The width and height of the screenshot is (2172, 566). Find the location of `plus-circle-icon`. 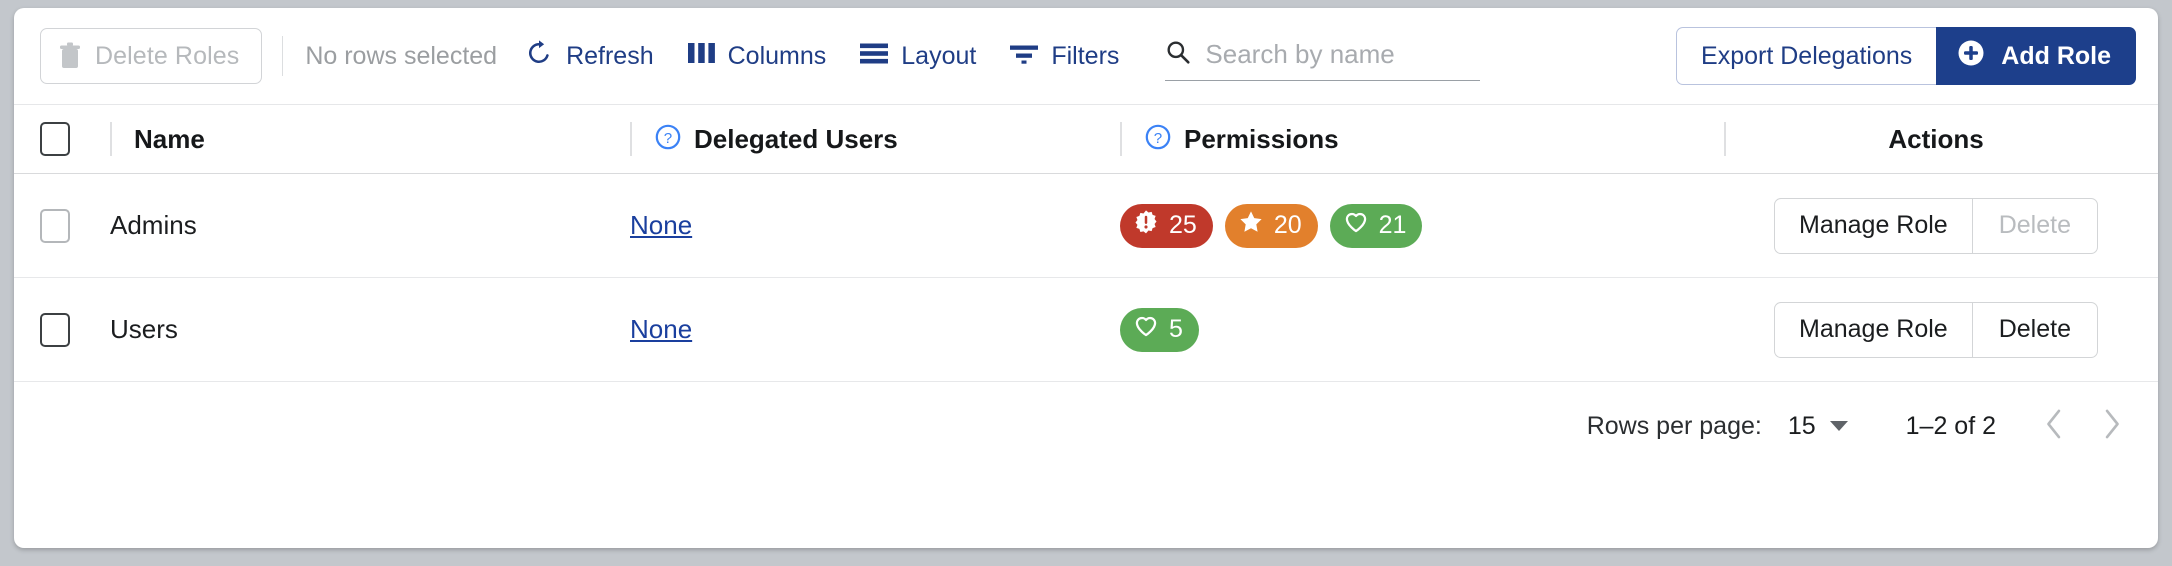

plus-circle-icon is located at coordinates (1971, 56).